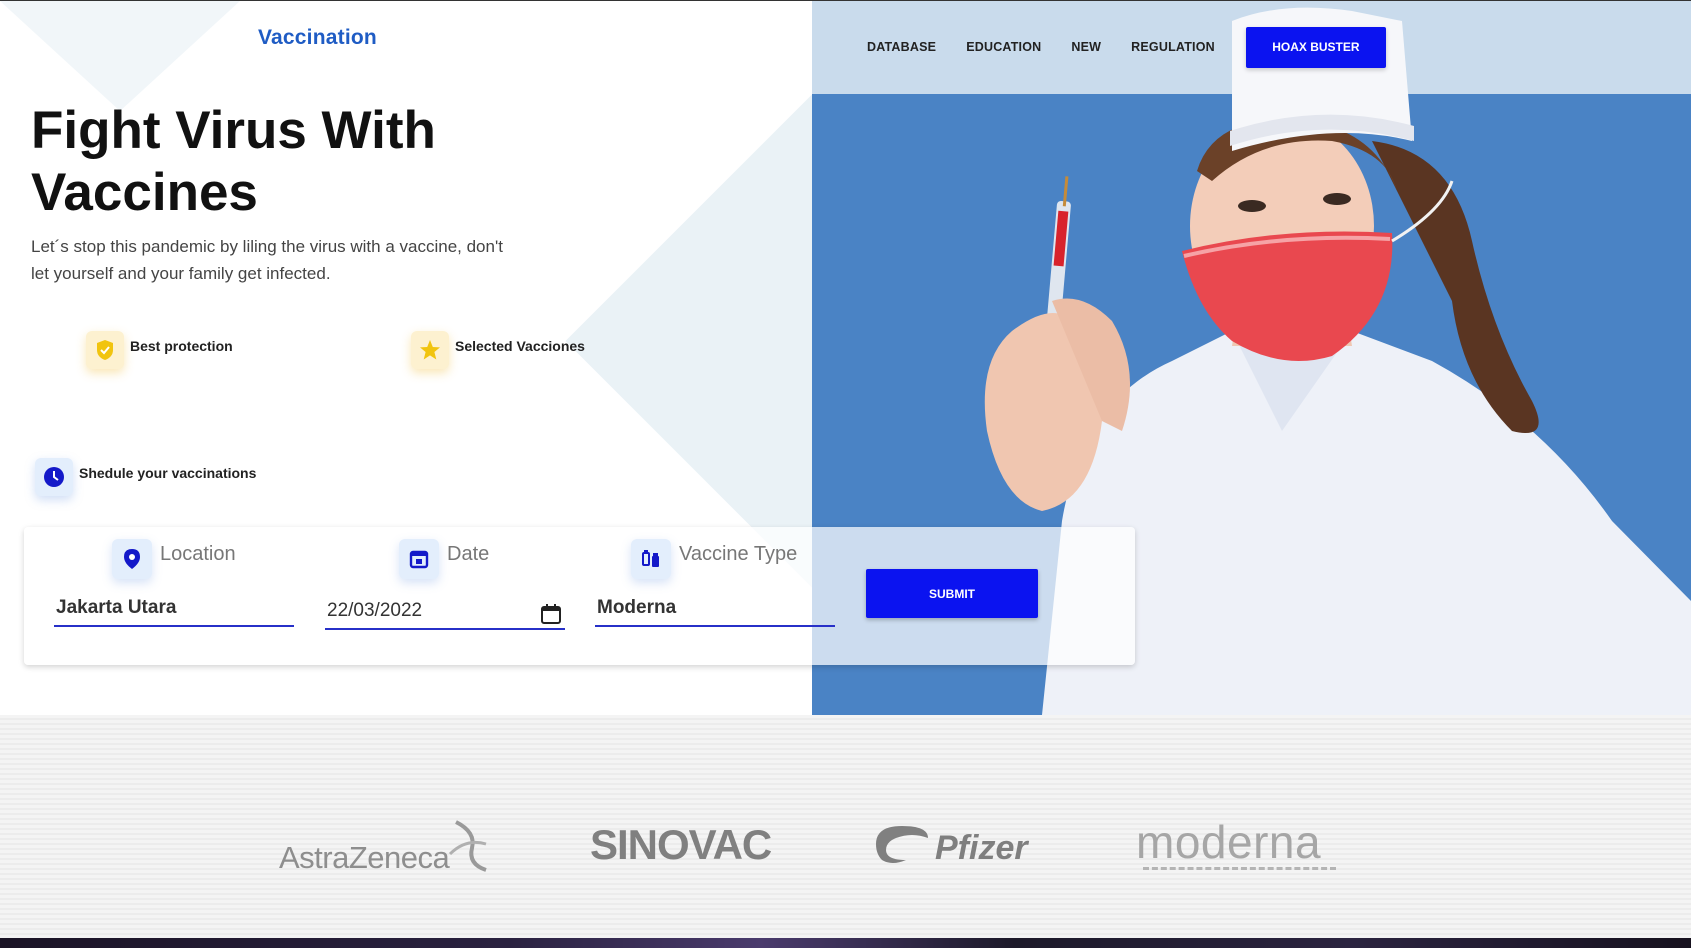 The image size is (1691, 948). Describe the element at coordinates (105, 350) in the screenshot. I see `shield-check-icon` at that location.